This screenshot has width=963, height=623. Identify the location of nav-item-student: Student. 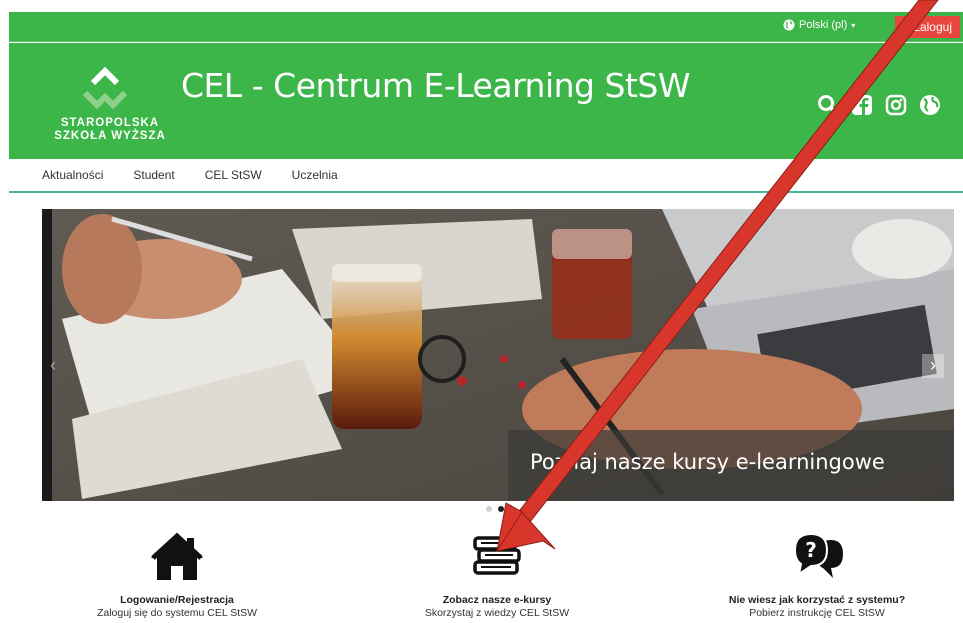
(153, 175).